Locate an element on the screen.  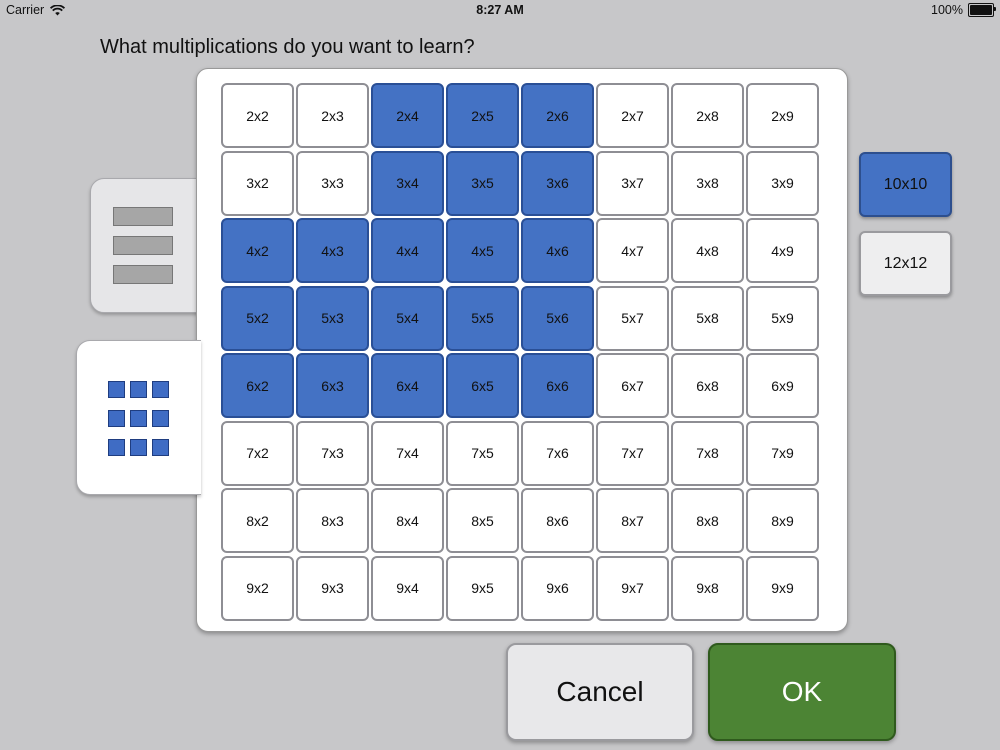
grid-cell: 6x5 is located at coordinates (482, 385).